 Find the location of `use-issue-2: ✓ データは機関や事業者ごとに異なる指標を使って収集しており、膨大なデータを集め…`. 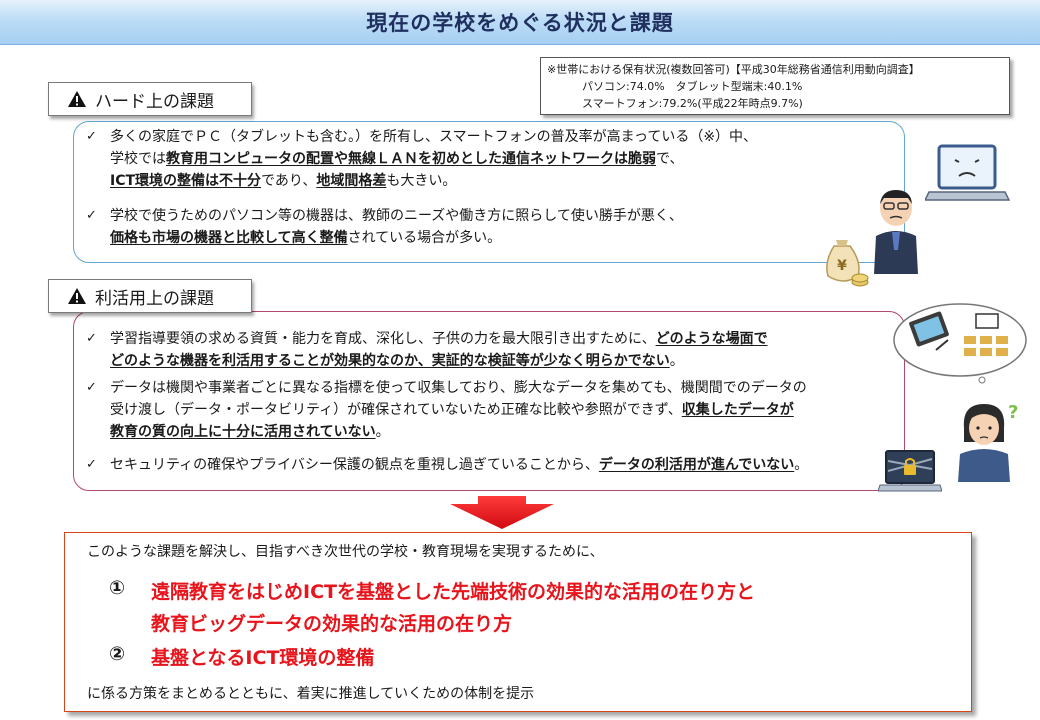

use-issue-2: ✓ データは機関や事業者ごとに異なる指標を使って収集しており、膨大なデータを集め… is located at coordinates (490, 410).